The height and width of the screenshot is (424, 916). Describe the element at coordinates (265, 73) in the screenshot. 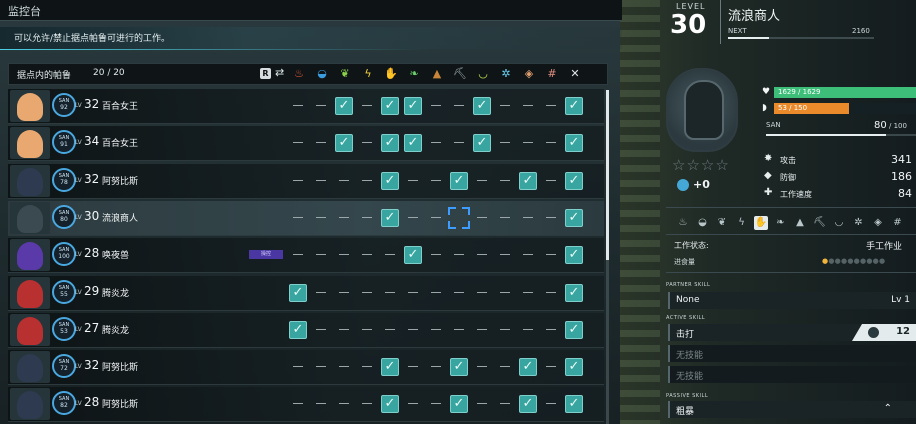

I see `sort-key-button: R` at that location.